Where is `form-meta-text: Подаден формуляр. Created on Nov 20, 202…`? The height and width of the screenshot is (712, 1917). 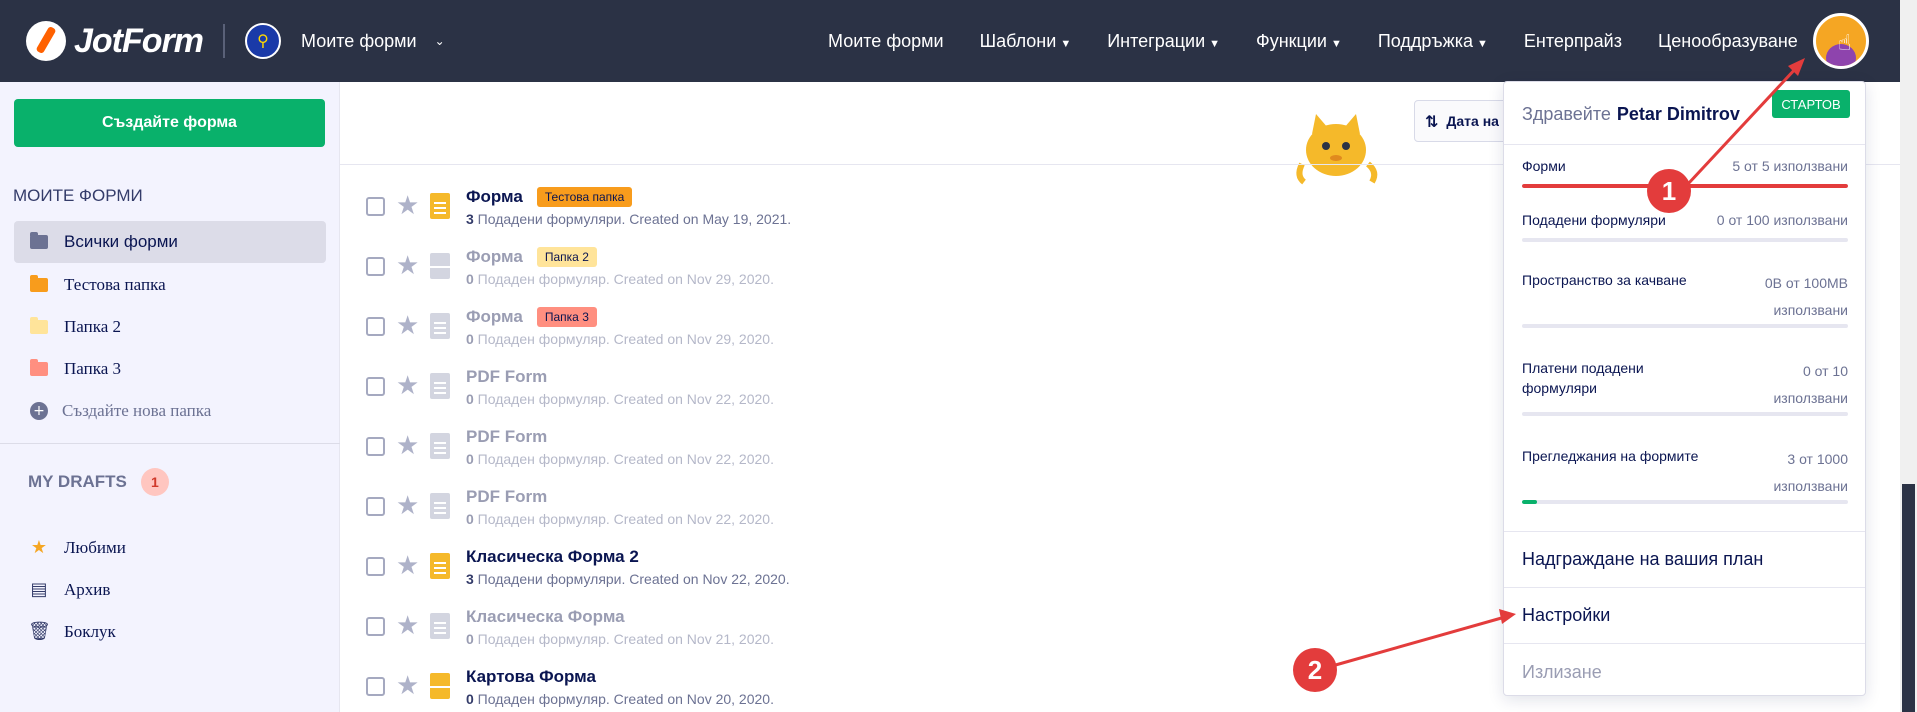 form-meta-text: Подаден формуляр. Created on Nov 20, 202… is located at coordinates (623, 699).